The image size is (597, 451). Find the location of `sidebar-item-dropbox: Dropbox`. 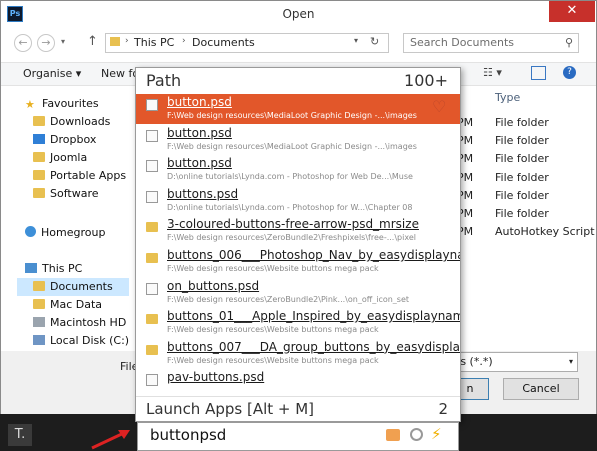

sidebar-item-dropbox: Dropbox is located at coordinates (64, 140).